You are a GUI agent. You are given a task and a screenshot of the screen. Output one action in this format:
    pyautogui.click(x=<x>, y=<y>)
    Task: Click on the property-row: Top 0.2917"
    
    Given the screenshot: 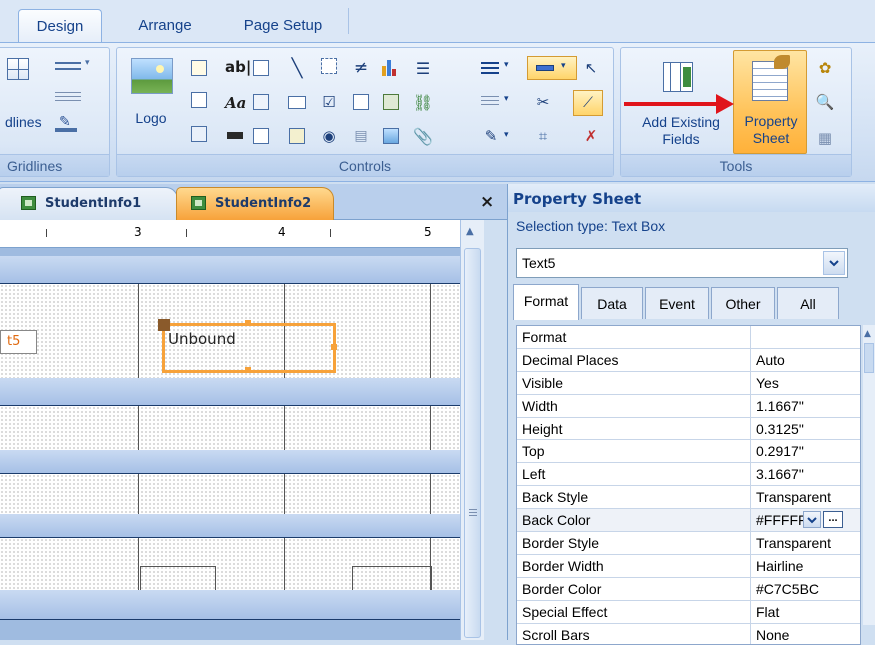 What is the action you would take?
    pyautogui.click(x=688, y=452)
    